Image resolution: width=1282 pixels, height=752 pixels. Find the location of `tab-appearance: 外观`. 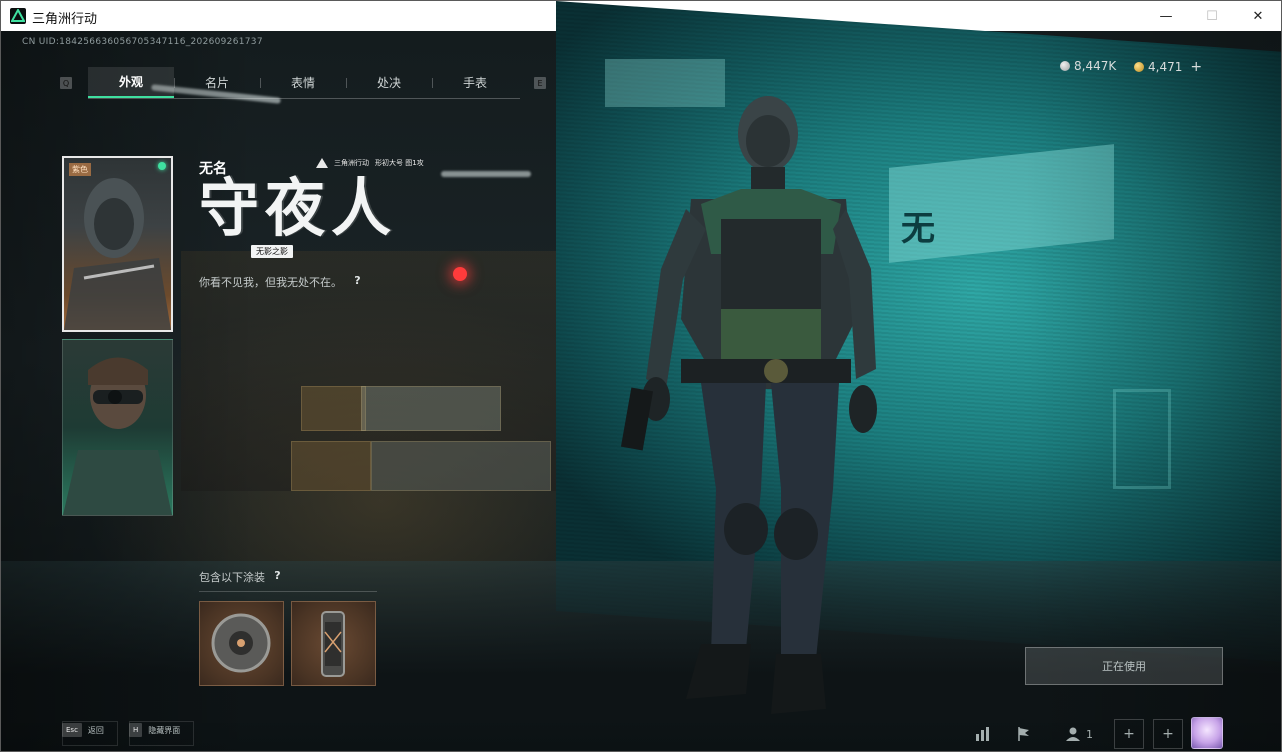

tab-appearance: 外观 is located at coordinates (131, 82).